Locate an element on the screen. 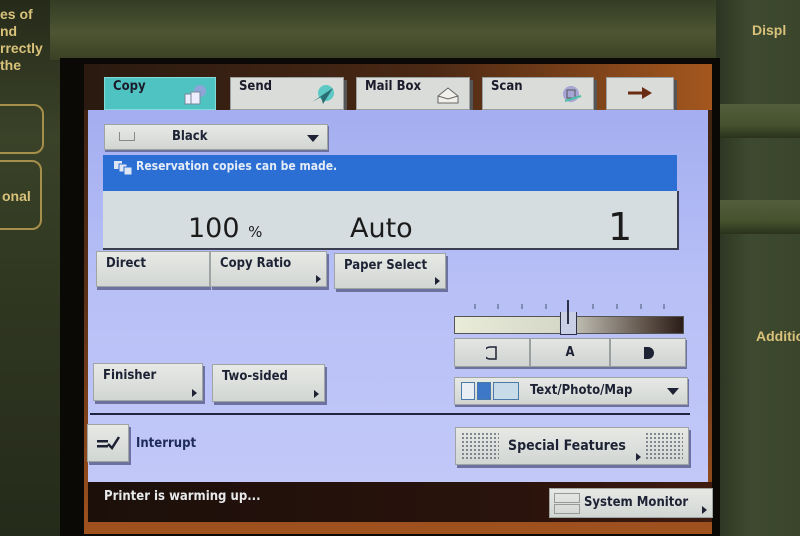 This screenshot has width=800, height=536. tab-copy: Copy is located at coordinates (160, 93).